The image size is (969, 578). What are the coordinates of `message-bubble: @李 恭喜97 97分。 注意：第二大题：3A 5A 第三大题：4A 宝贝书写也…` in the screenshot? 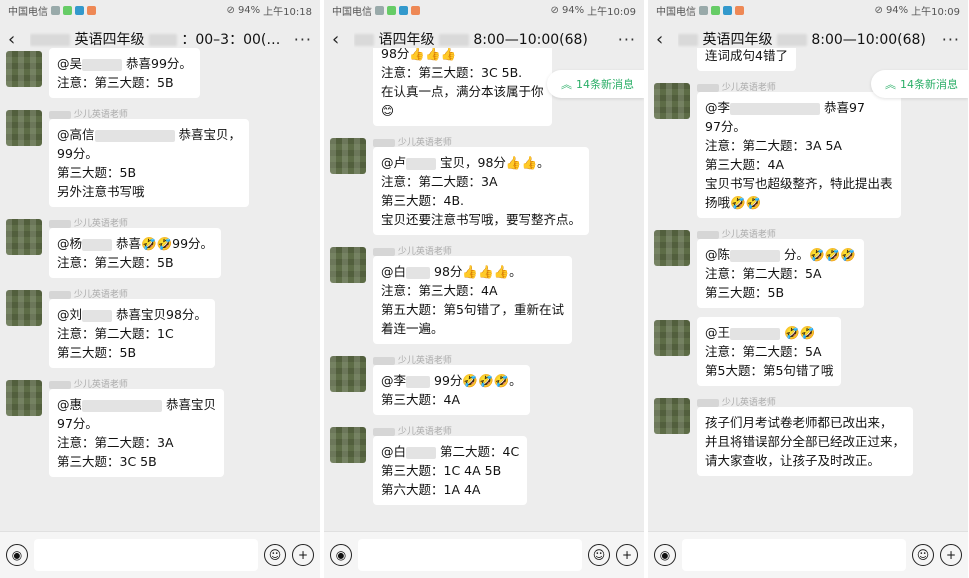 It's located at (799, 155).